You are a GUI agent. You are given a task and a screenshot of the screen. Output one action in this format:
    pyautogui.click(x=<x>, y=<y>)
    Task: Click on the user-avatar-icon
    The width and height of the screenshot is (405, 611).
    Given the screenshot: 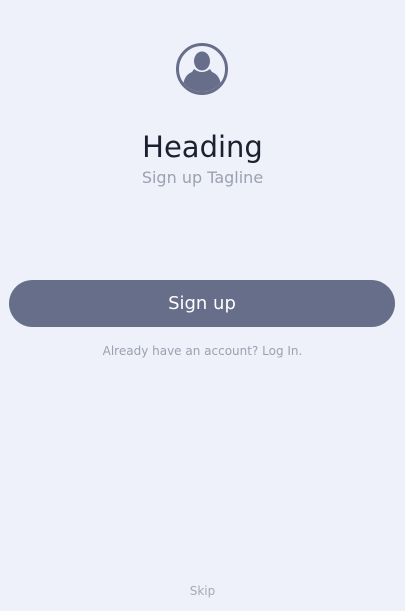 What is the action you would take?
    pyautogui.click(x=202, y=69)
    